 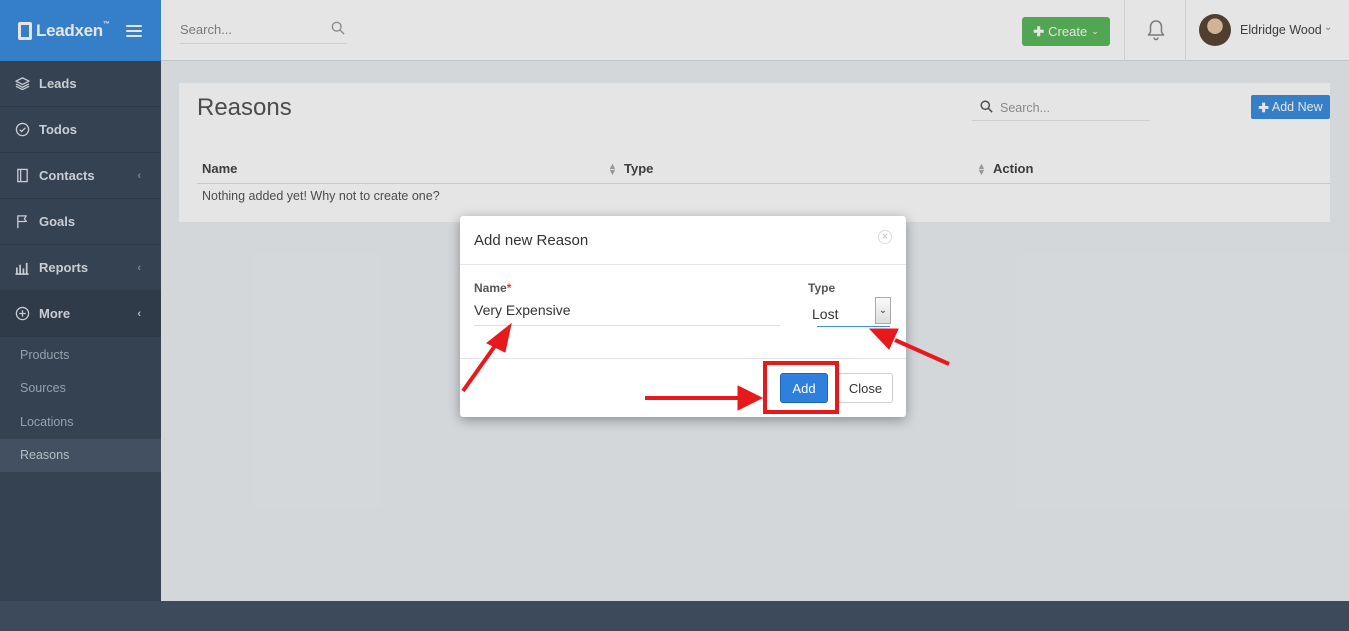 I want to click on type-label: Type, so click(x=822, y=288).